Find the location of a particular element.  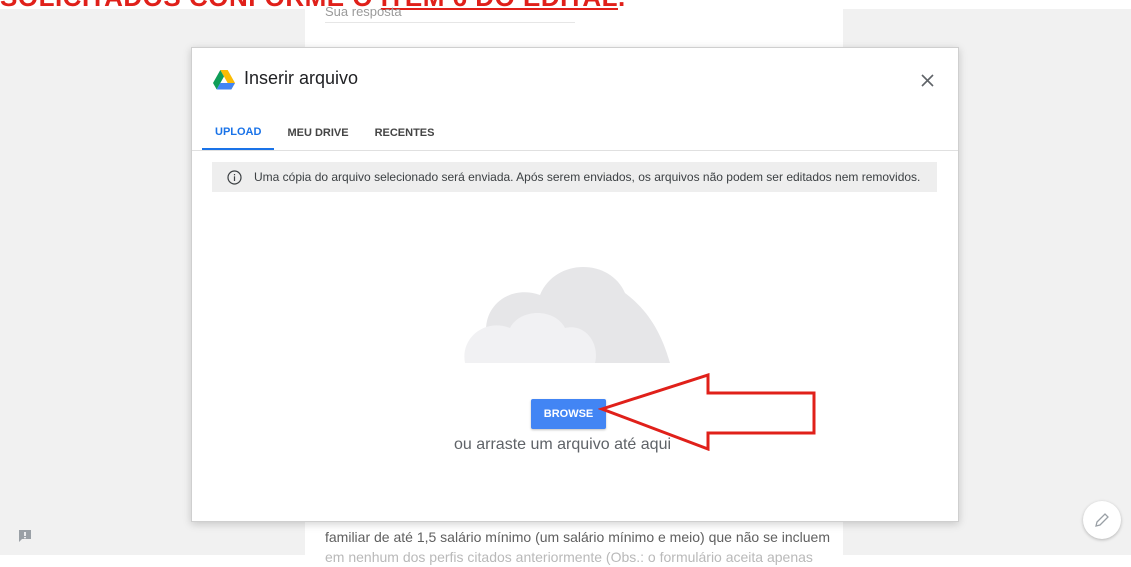

dialog-header: Inserir arquivo is located at coordinates (575, 81).